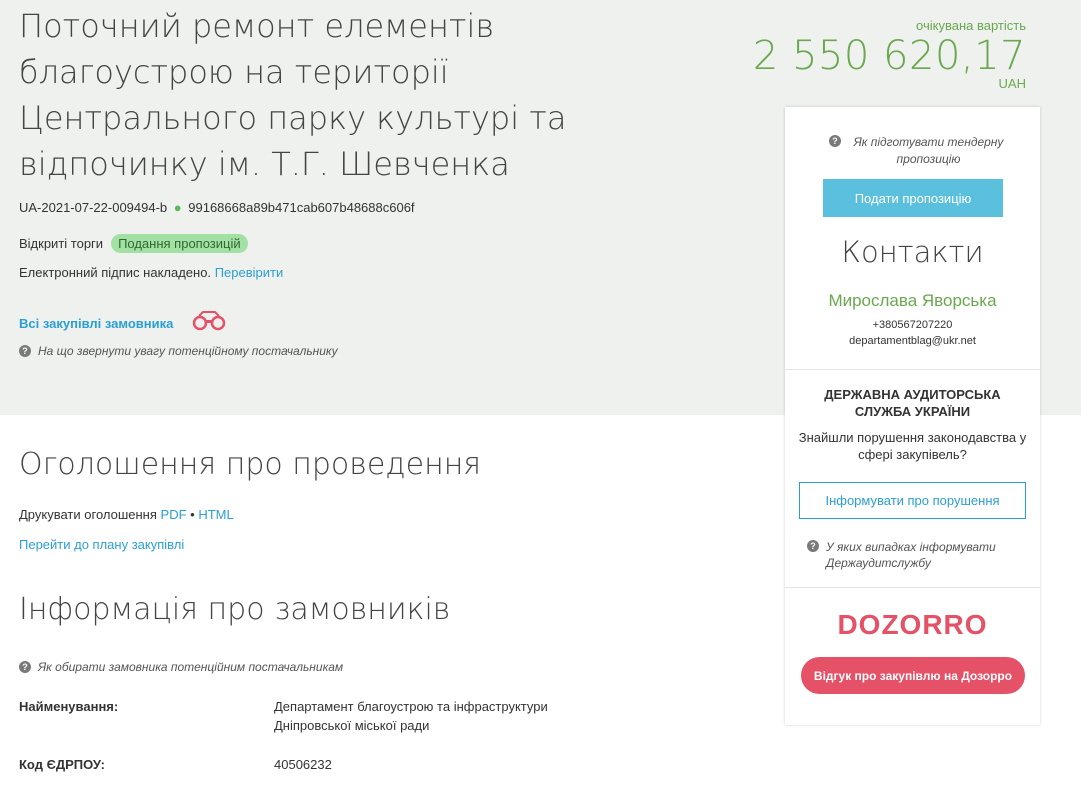 The width and height of the screenshot is (1081, 793). What do you see at coordinates (250, 464) in the screenshot?
I see `announcement-title: Оголошення про проведення` at bounding box center [250, 464].